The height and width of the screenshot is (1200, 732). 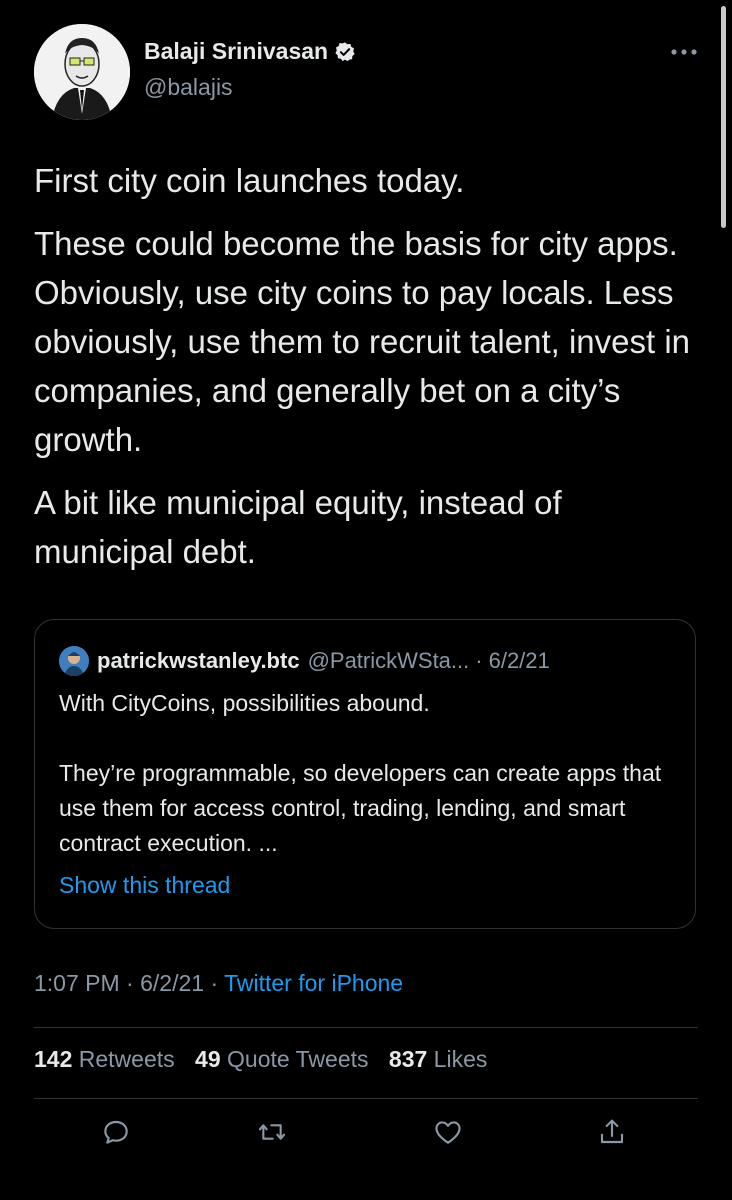 What do you see at coordinates (450, 1134) in the screenshot?
I see `like-icon` at bounding box center [450, 1134].